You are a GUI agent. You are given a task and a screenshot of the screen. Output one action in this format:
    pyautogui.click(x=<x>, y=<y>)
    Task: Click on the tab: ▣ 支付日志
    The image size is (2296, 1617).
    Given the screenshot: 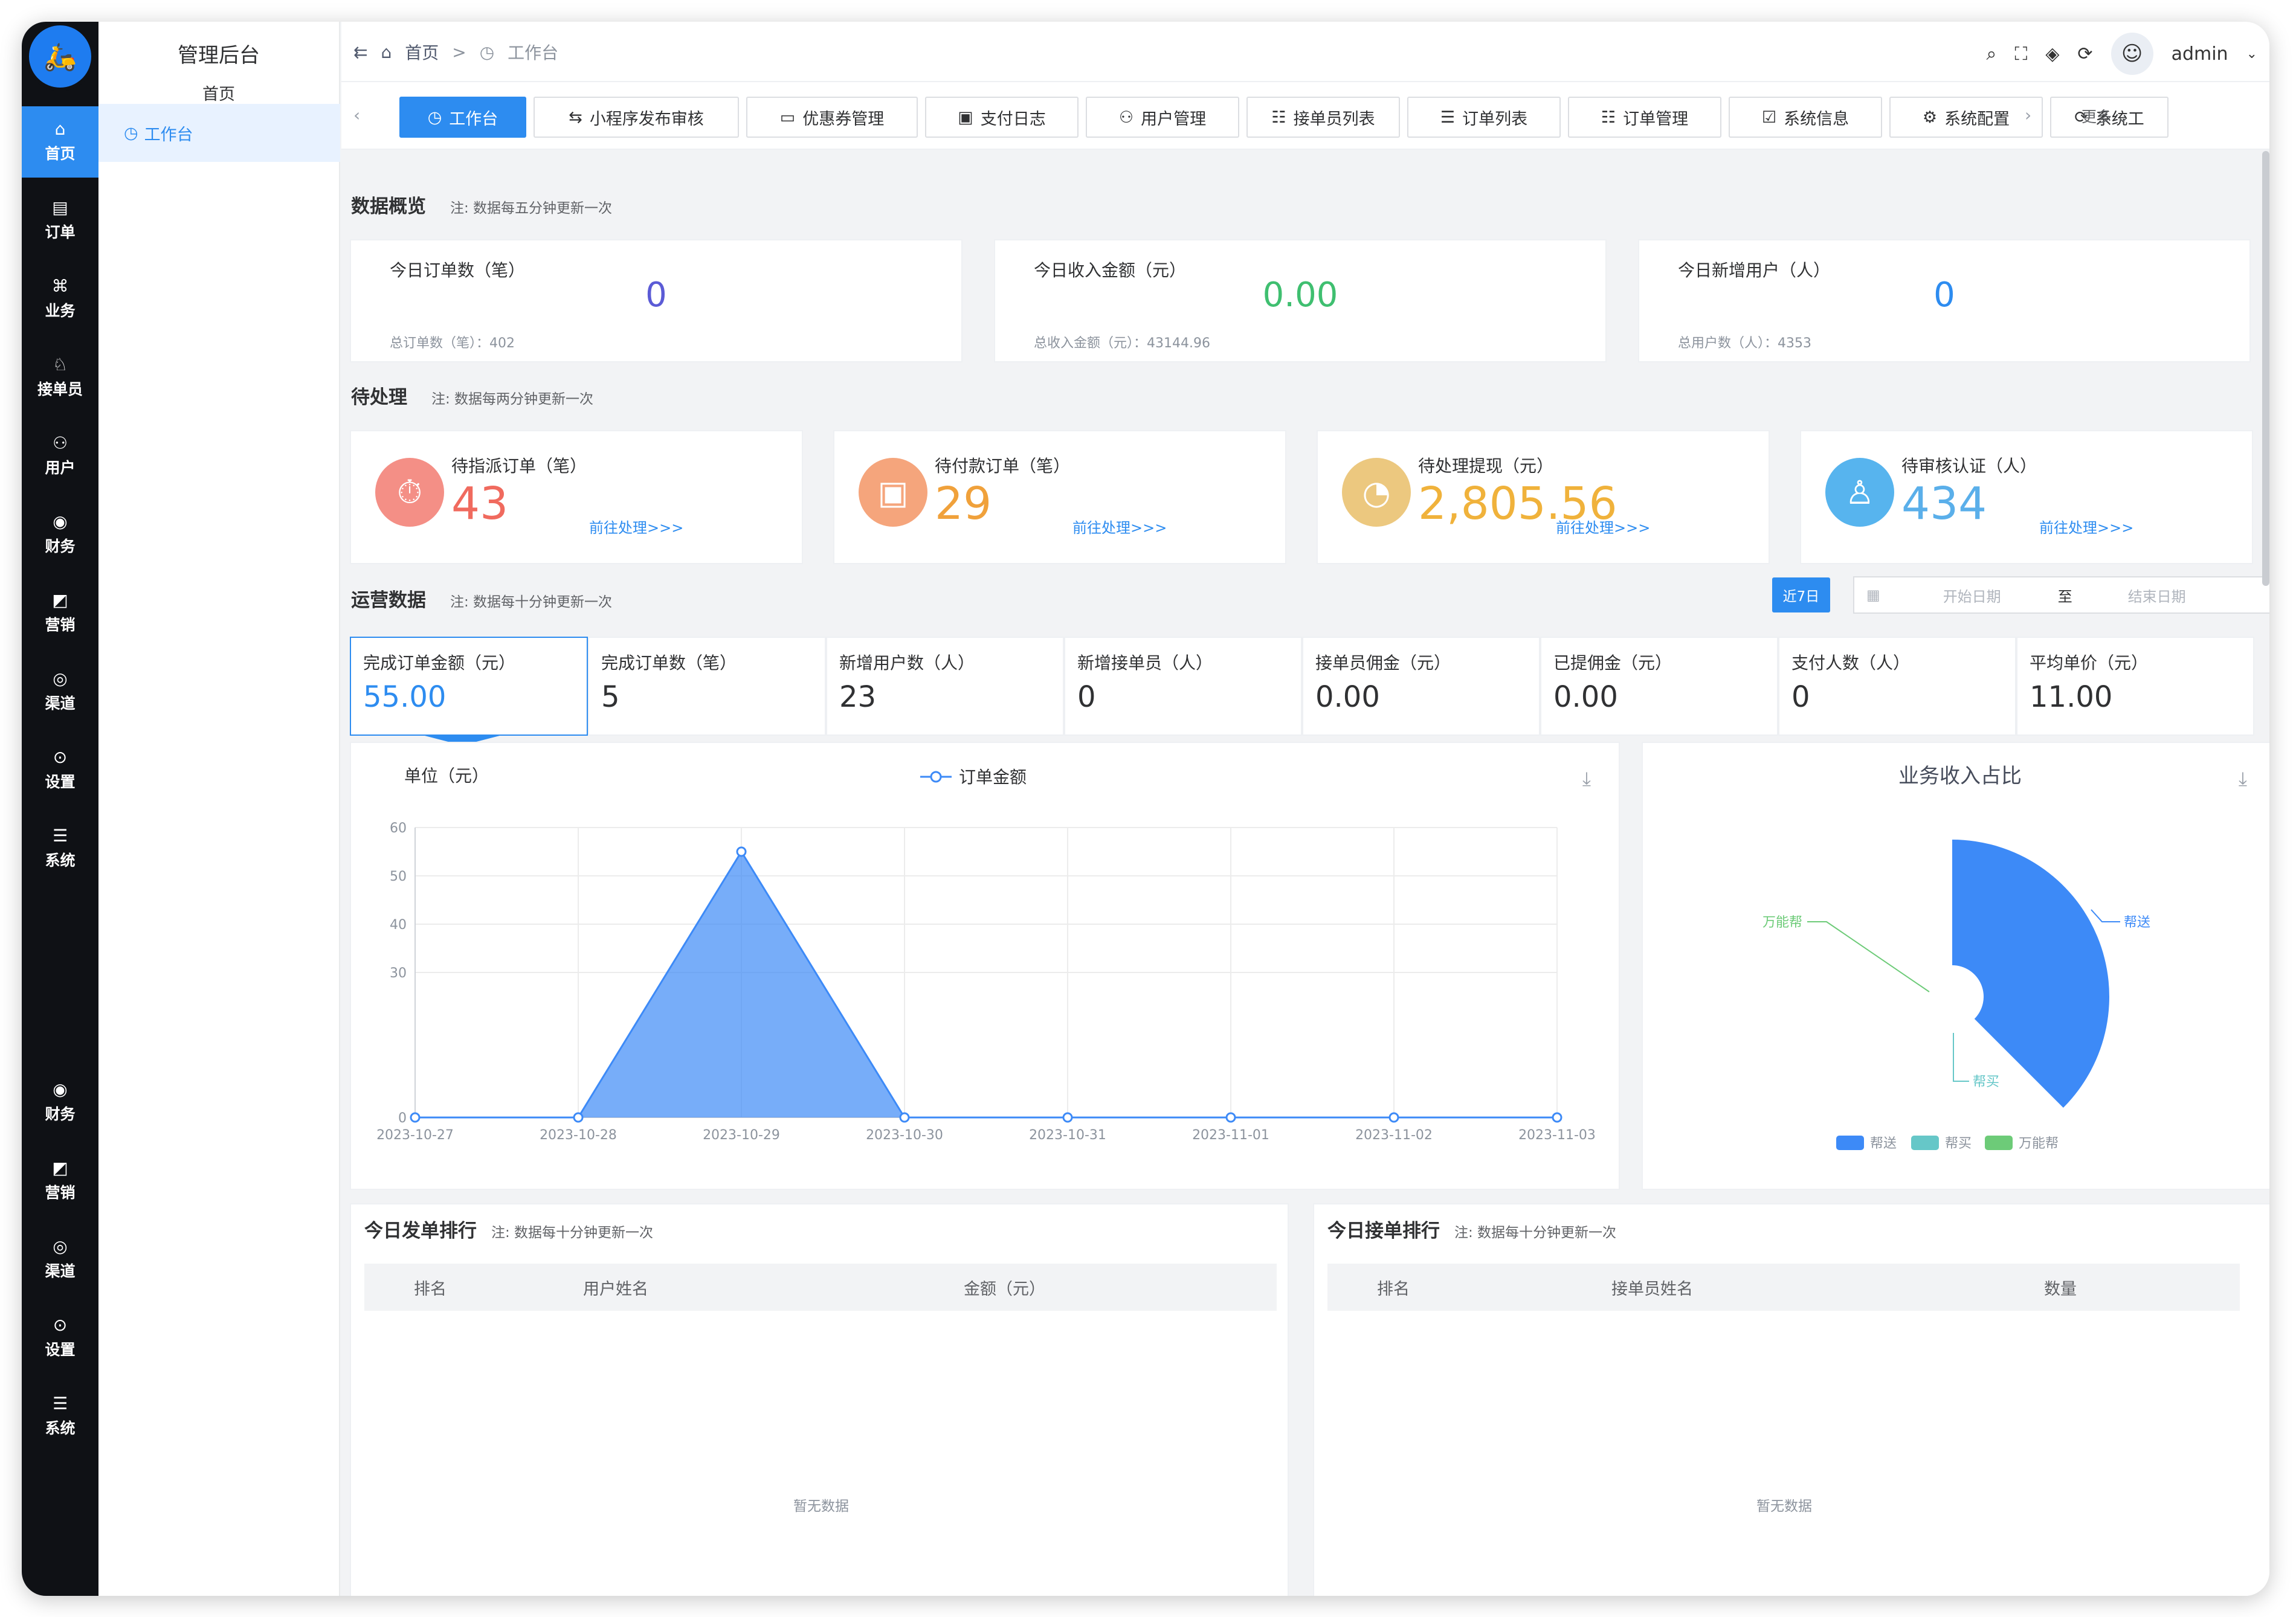 What is the action you would take?
    pyautogui.click(x=1002, y=117)
    